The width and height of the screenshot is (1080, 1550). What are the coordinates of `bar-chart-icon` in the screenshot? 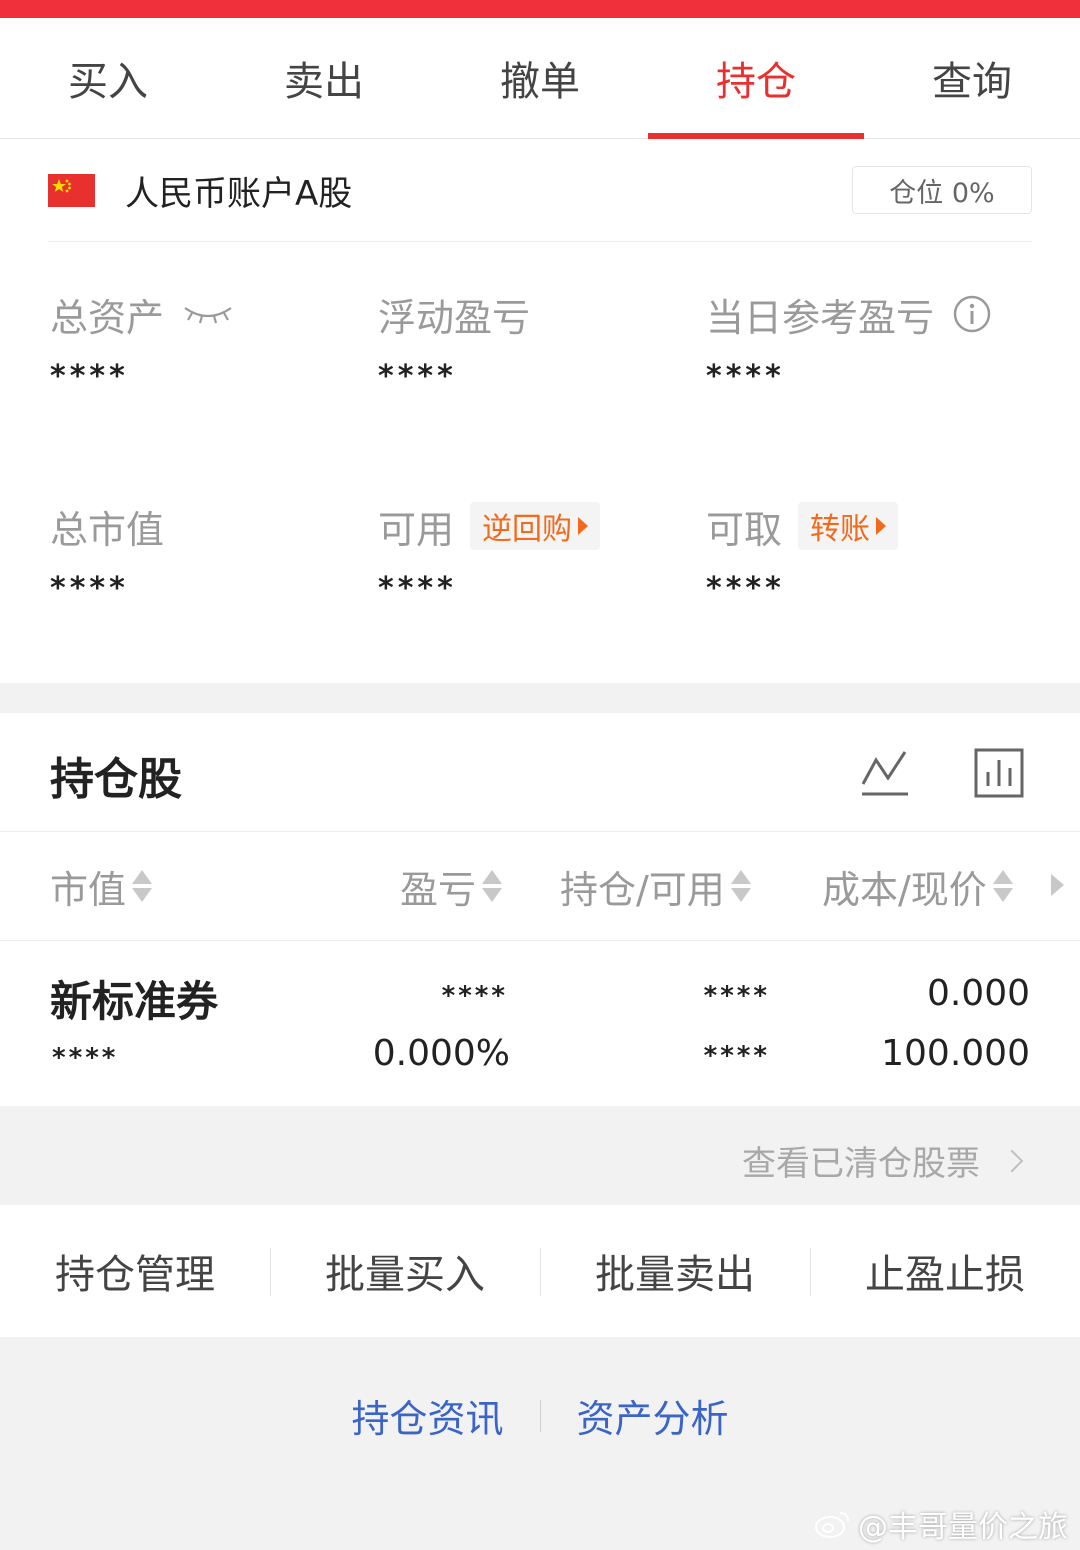 It's located at (999, 773).